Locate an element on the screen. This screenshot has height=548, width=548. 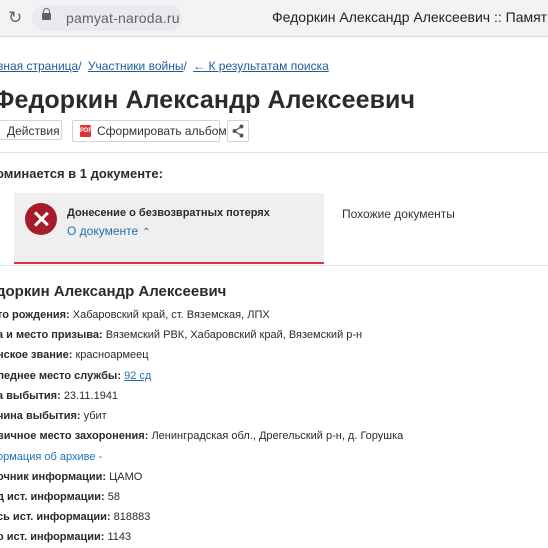
breadcrumb-participants-link: Участники войны is located at coordinates (136, 66).